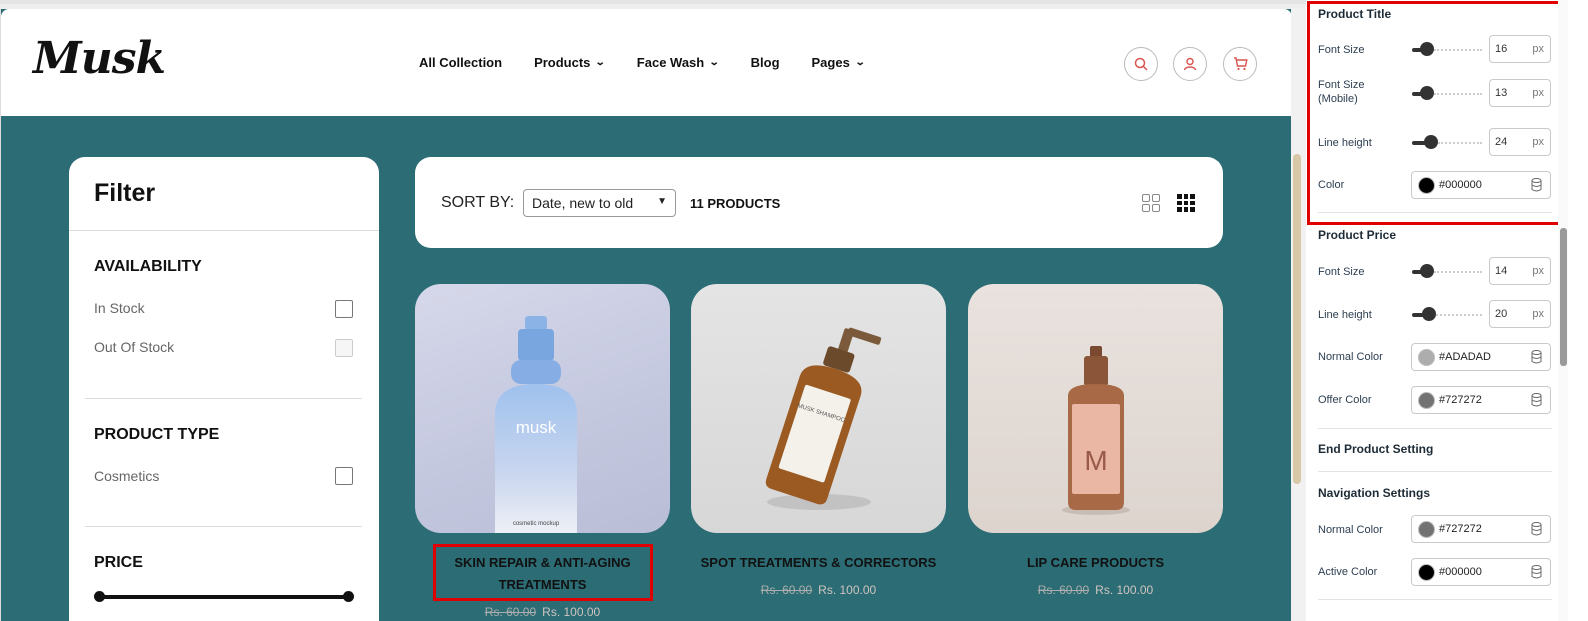 The image size is (1588, 621). What do you see at coordinates (1357, 235) in the screenshot?
I see `product-price-heading: Product Price` at bounding box center [1357, 235].